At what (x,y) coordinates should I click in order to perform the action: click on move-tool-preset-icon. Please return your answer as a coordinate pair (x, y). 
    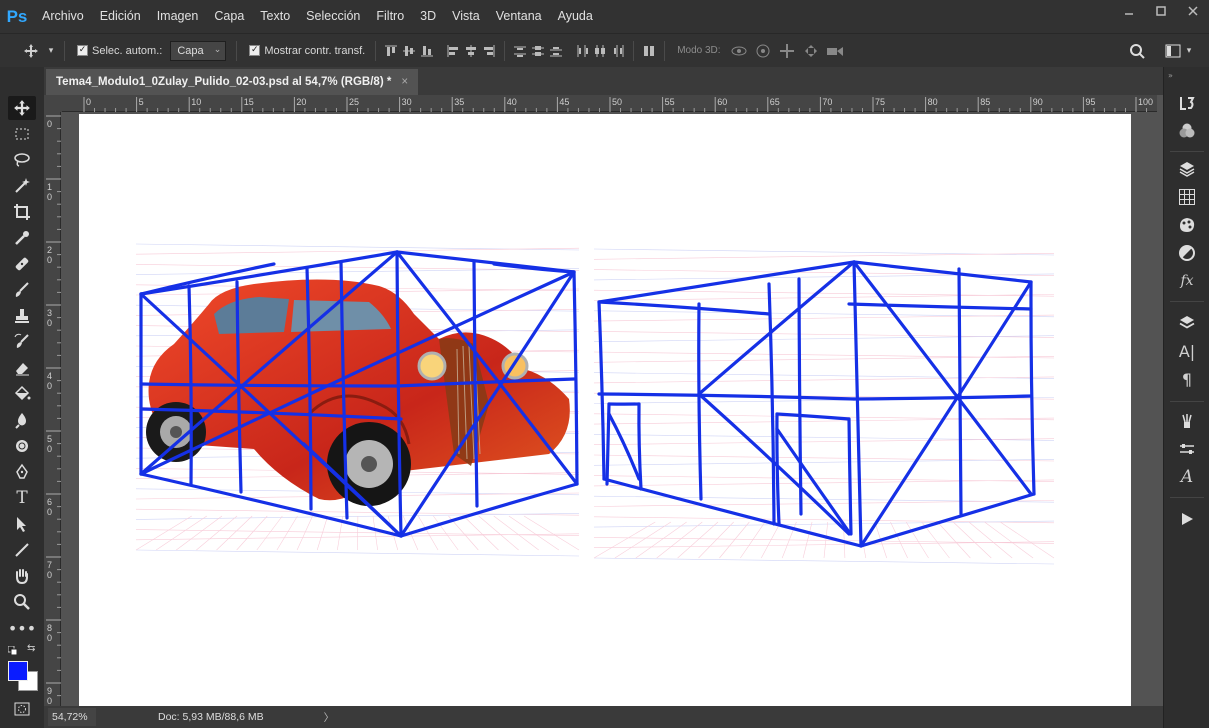
    Looking at the image, I should click on (31, 51).